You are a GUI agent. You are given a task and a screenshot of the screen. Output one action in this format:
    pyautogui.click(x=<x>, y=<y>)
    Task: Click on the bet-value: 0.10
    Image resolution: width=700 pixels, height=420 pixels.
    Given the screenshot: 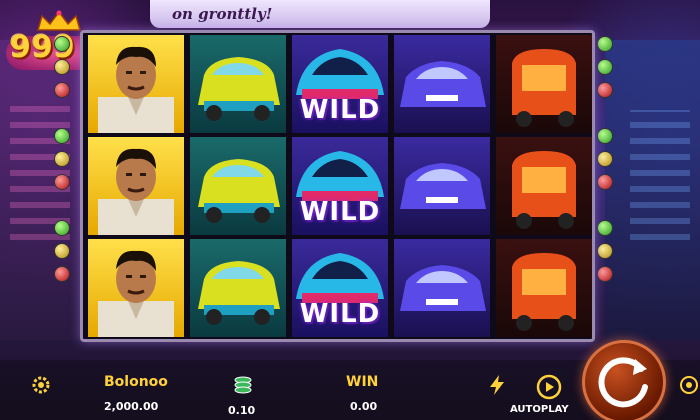 What is the action you would take?
    pyautogui.click(x=242, y=410)
    